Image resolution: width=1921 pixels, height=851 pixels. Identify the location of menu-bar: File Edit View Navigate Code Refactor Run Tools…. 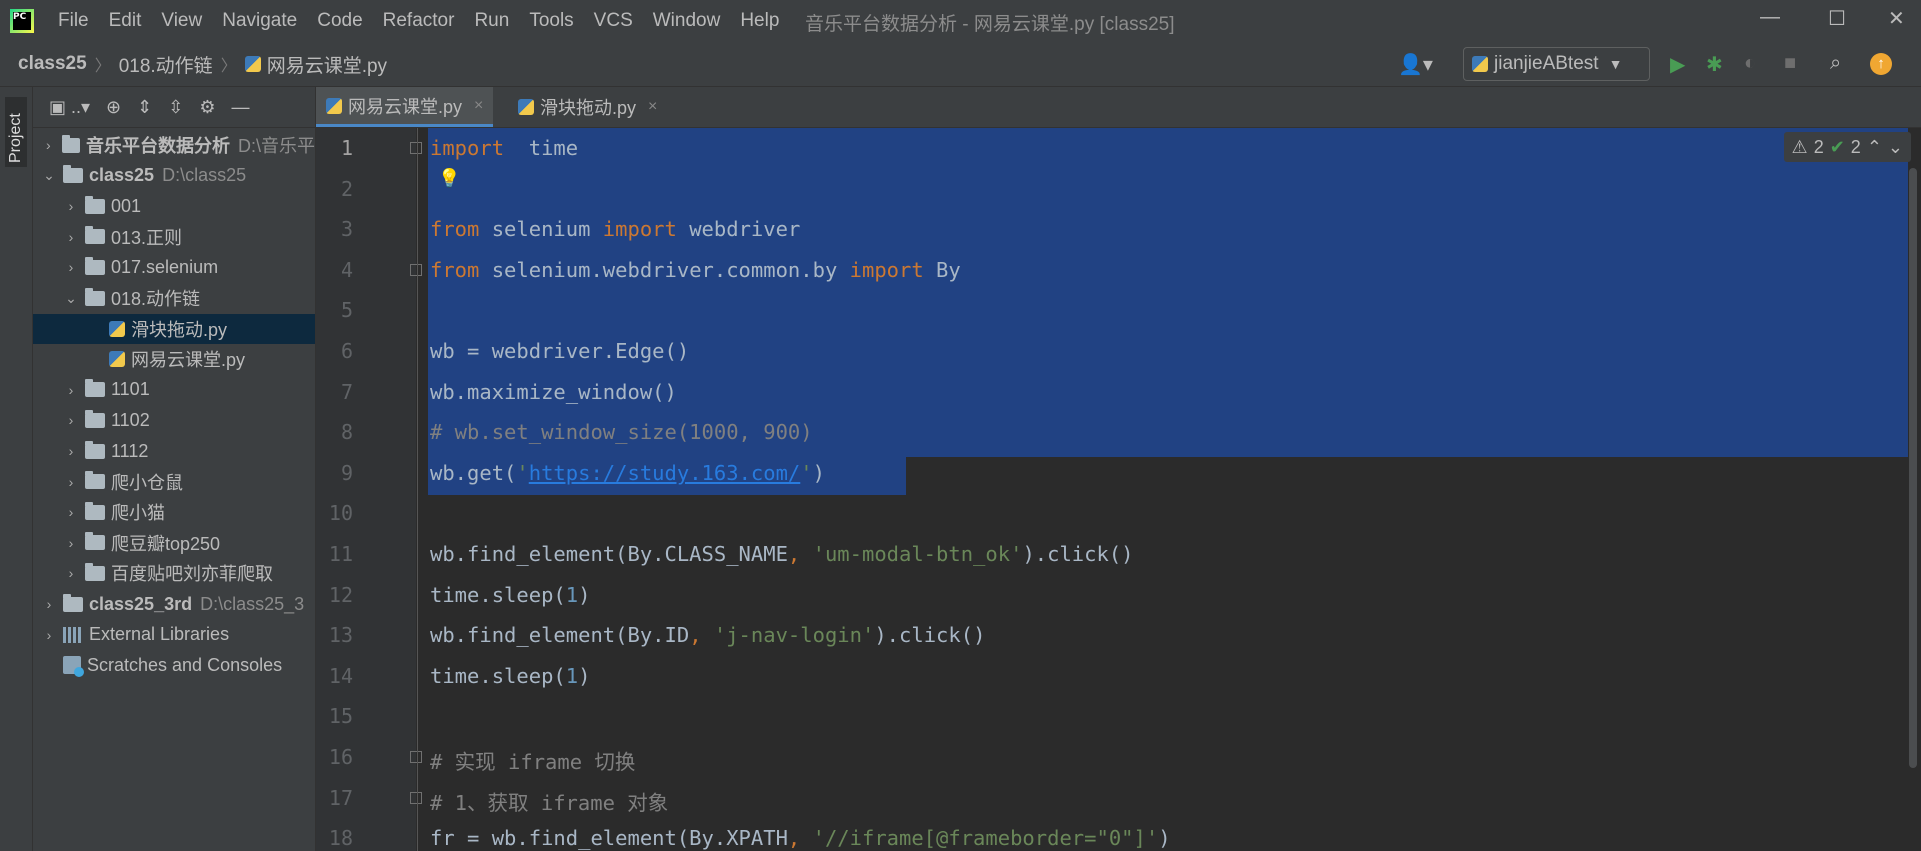
(418, 21).